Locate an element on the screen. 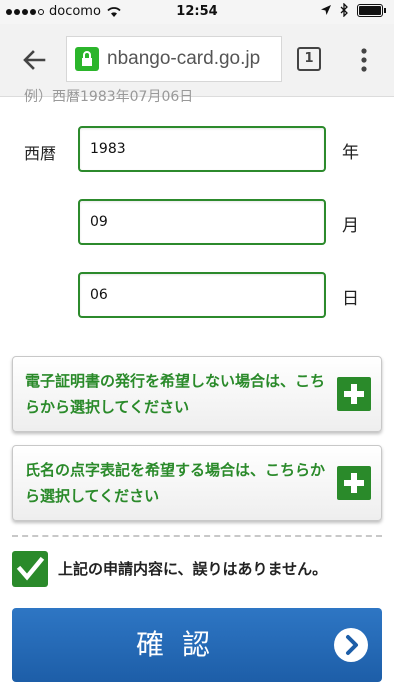 The height and width of the screenshot is (700, 394). year-unit: 年 is located at coordinates (350, 153).